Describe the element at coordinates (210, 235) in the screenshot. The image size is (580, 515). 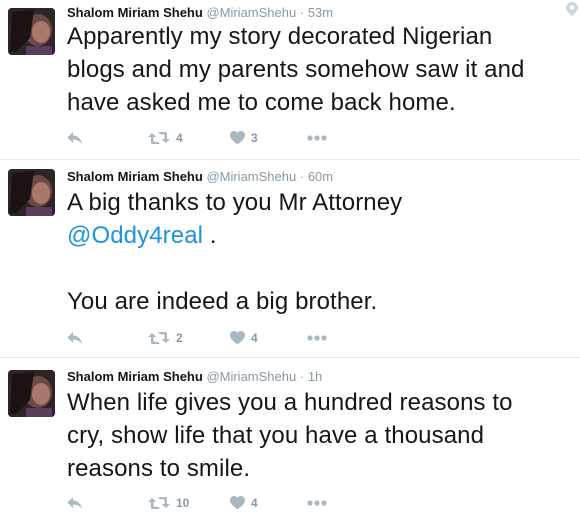
I see `tweet-text-fragment: .` at that location.